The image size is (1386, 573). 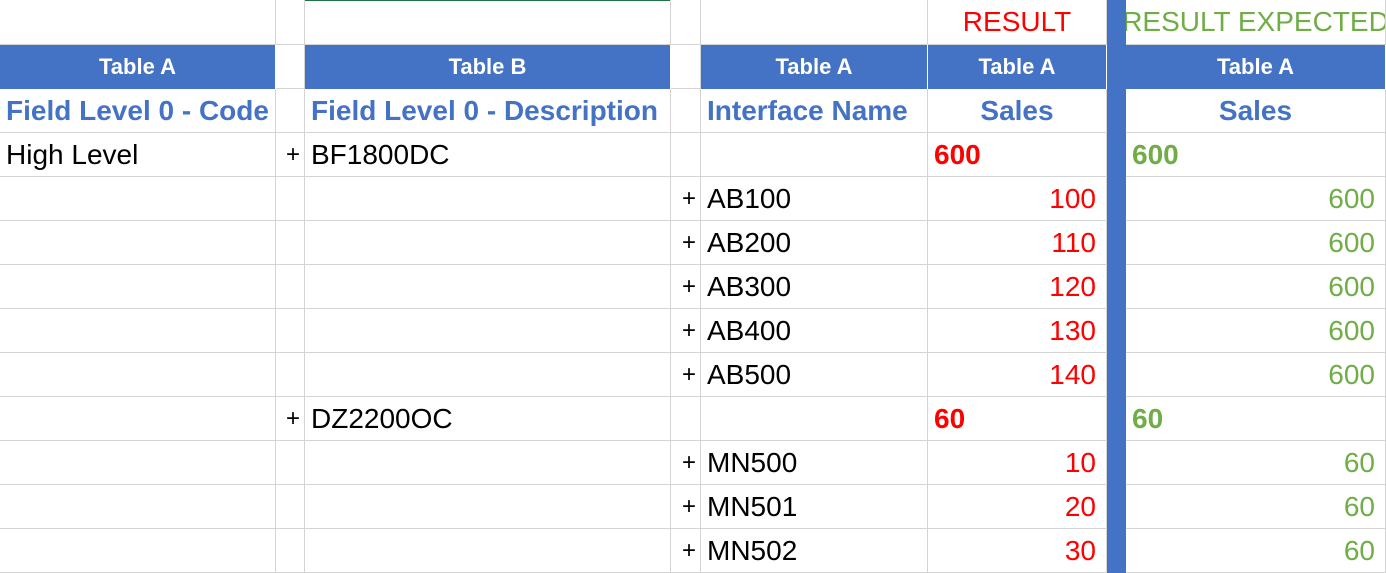 What do you see at coordinates (1017, 331) in the screenshot?
I see `result-sales-cell: 130` at bounding box center [1017, 331].